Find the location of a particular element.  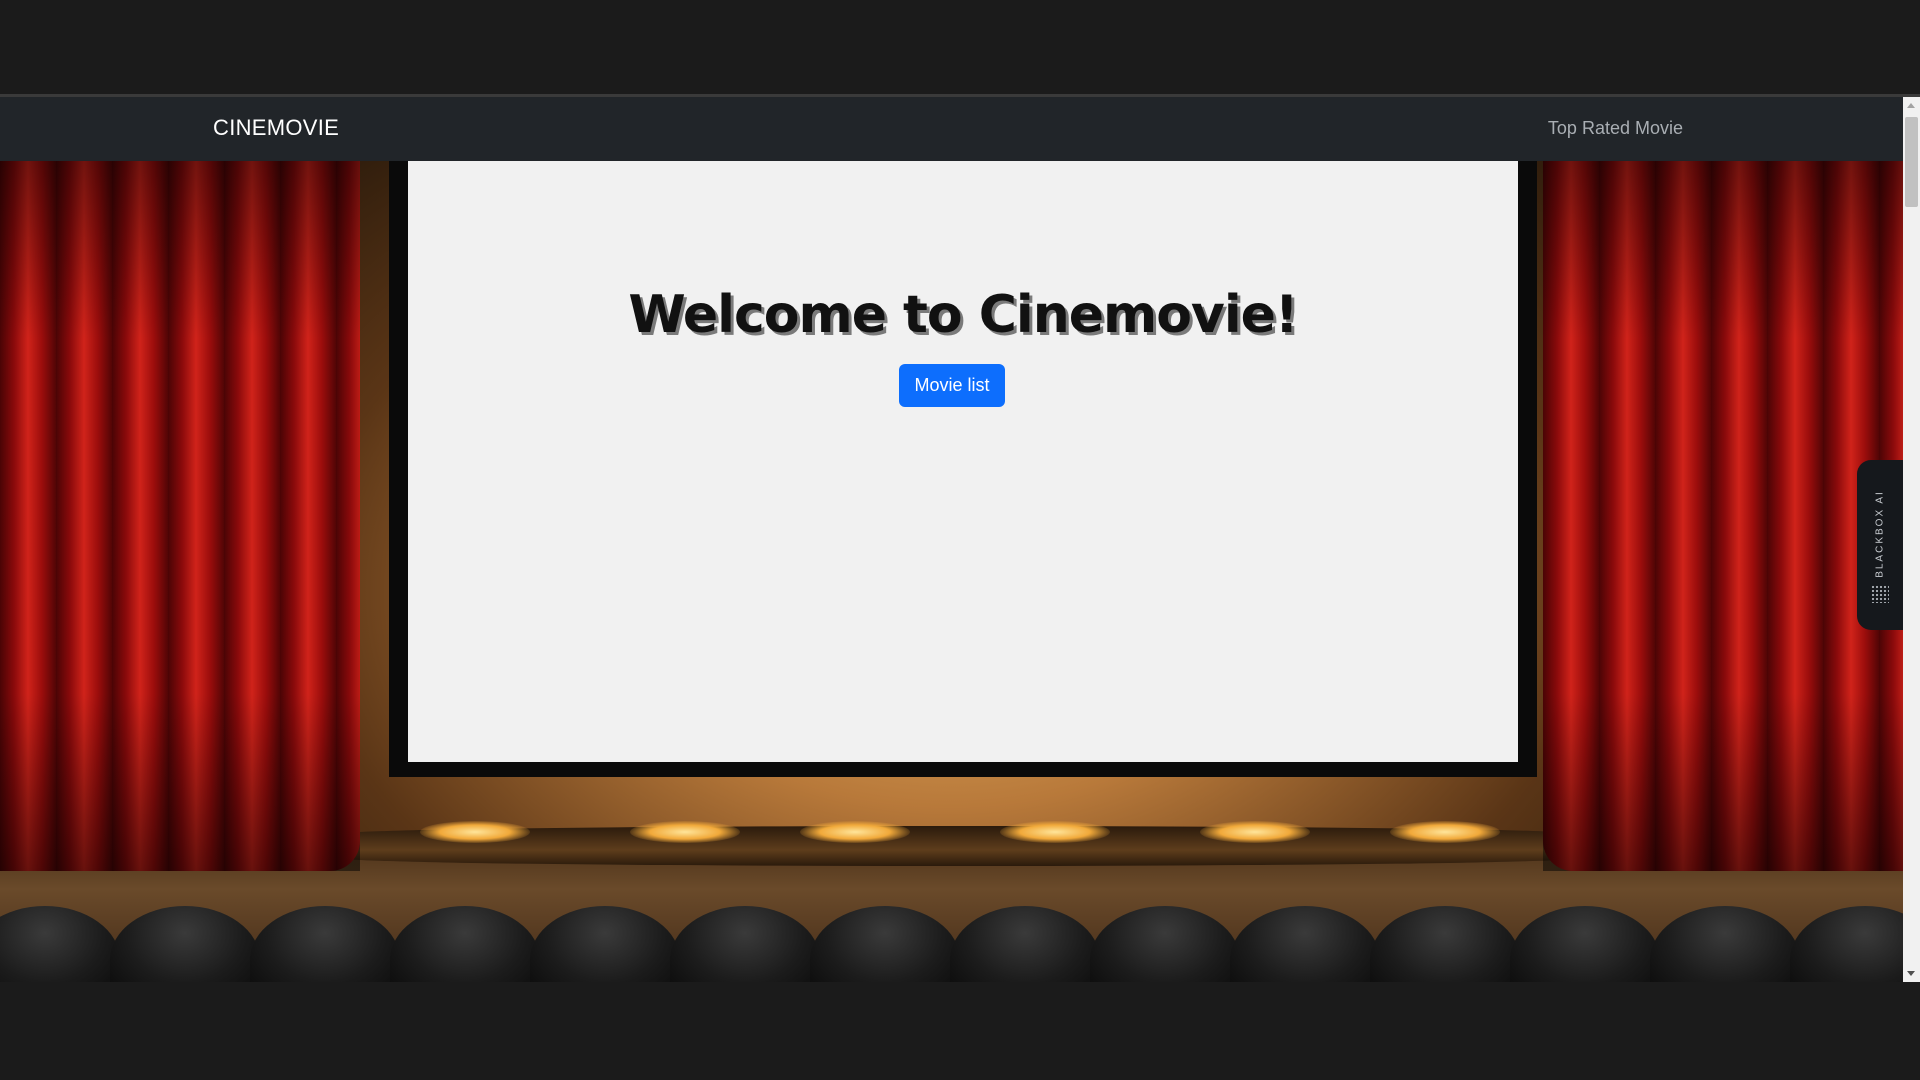

scrollbar-thumb is located at coordinates (1911, 162).